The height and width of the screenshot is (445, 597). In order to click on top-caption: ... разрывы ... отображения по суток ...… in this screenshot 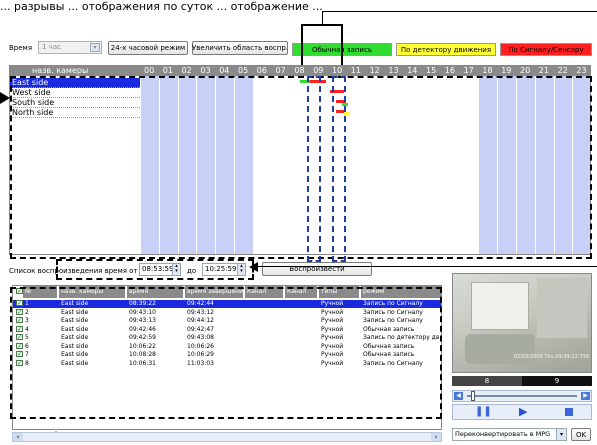, I will do `click(161, 6)`.